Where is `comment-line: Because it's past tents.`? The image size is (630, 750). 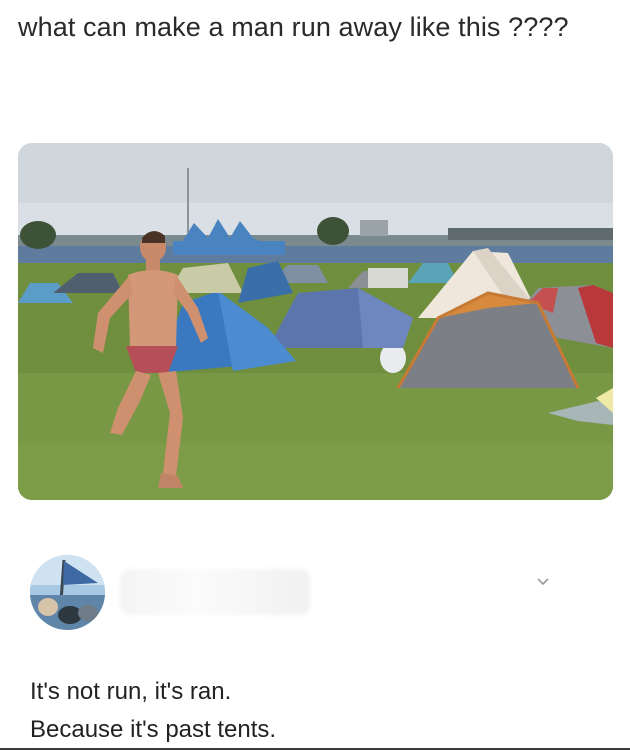
comment-line: Because it's past tents. is located at coordinates (153, 729).